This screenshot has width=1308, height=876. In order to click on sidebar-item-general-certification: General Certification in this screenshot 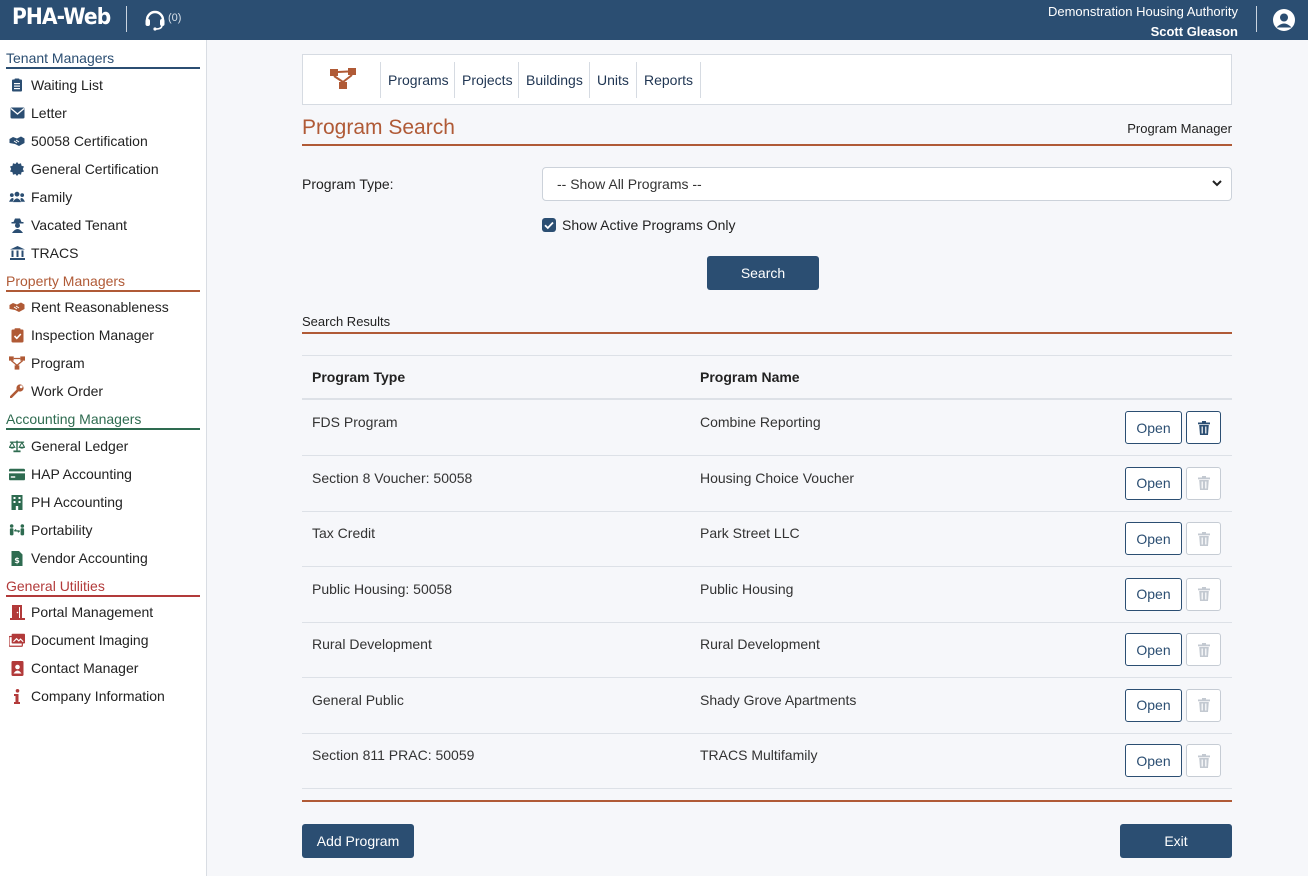, I will do `click(103, 169)`.